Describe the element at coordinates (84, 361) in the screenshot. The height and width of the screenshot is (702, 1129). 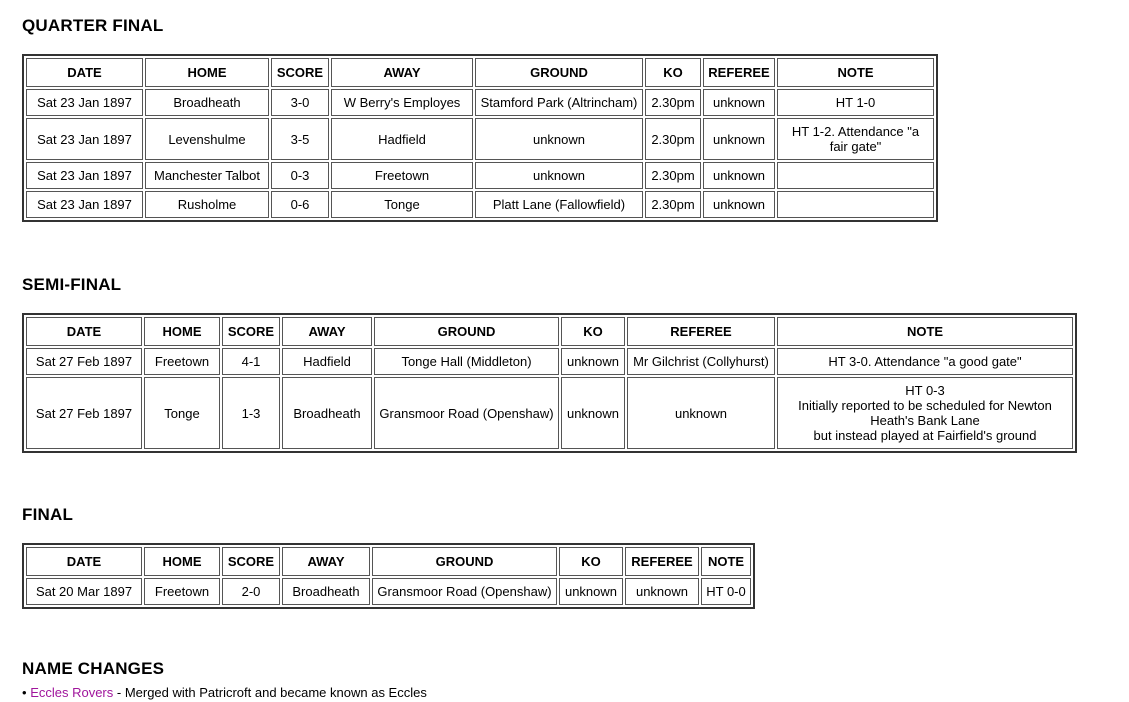
I see `cell-date: Sat 27 Feb 1897` at that location.